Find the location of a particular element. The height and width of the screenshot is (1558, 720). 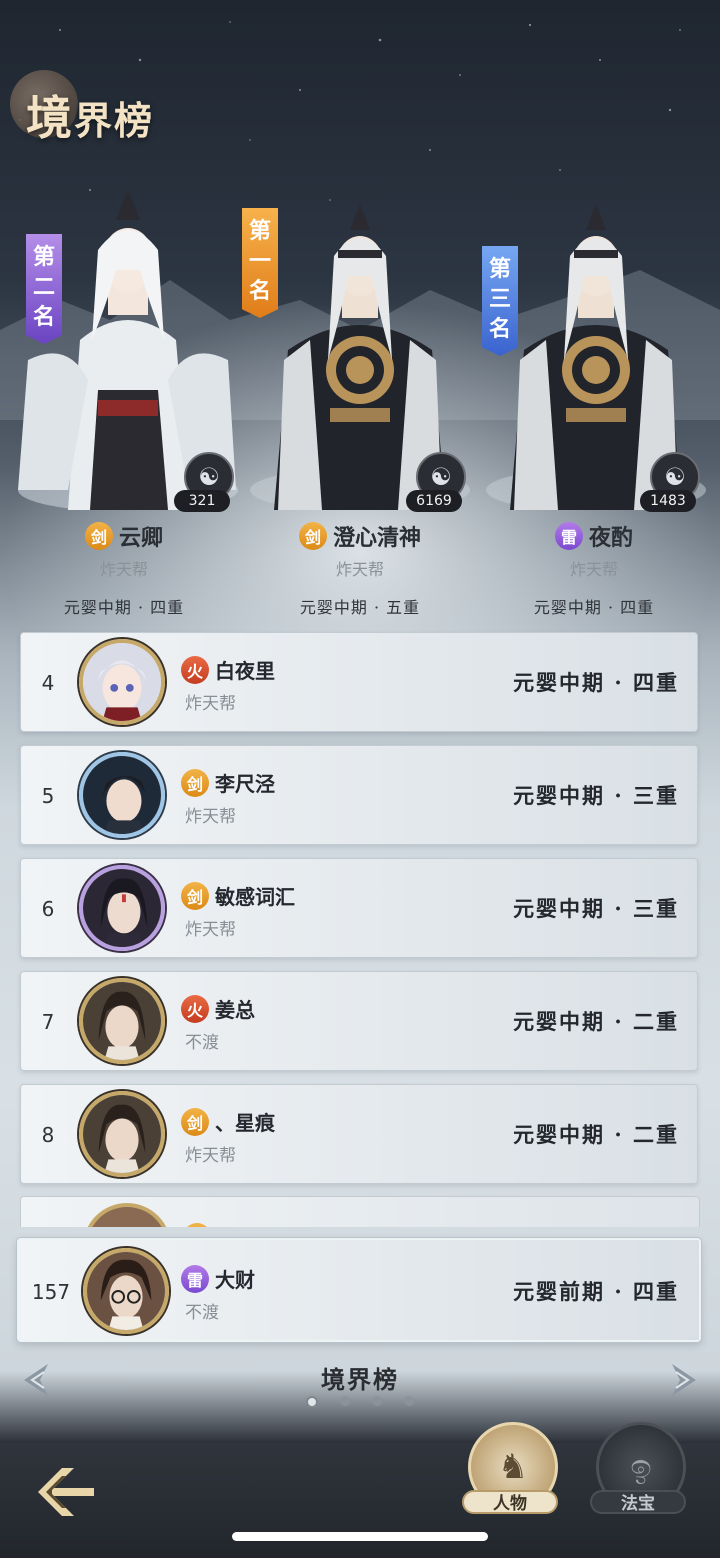

banner-char: 二 is located at coordinates (43, 287).